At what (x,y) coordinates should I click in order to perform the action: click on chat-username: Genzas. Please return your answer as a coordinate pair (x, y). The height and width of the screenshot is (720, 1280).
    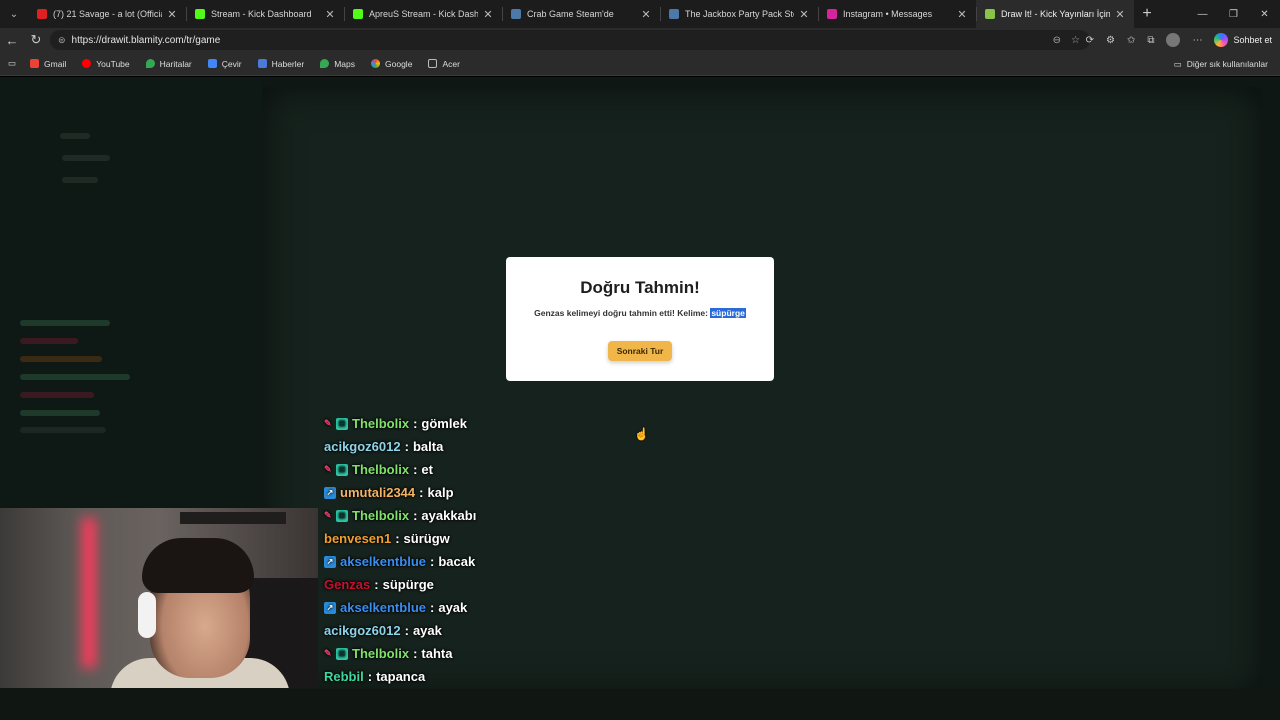
    Looking at the image, I should click on (347, 584).